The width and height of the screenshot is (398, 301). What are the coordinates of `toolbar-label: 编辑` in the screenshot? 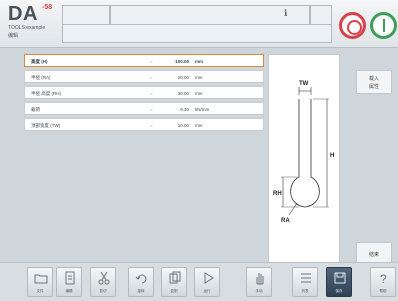 It's located at (69, 291).